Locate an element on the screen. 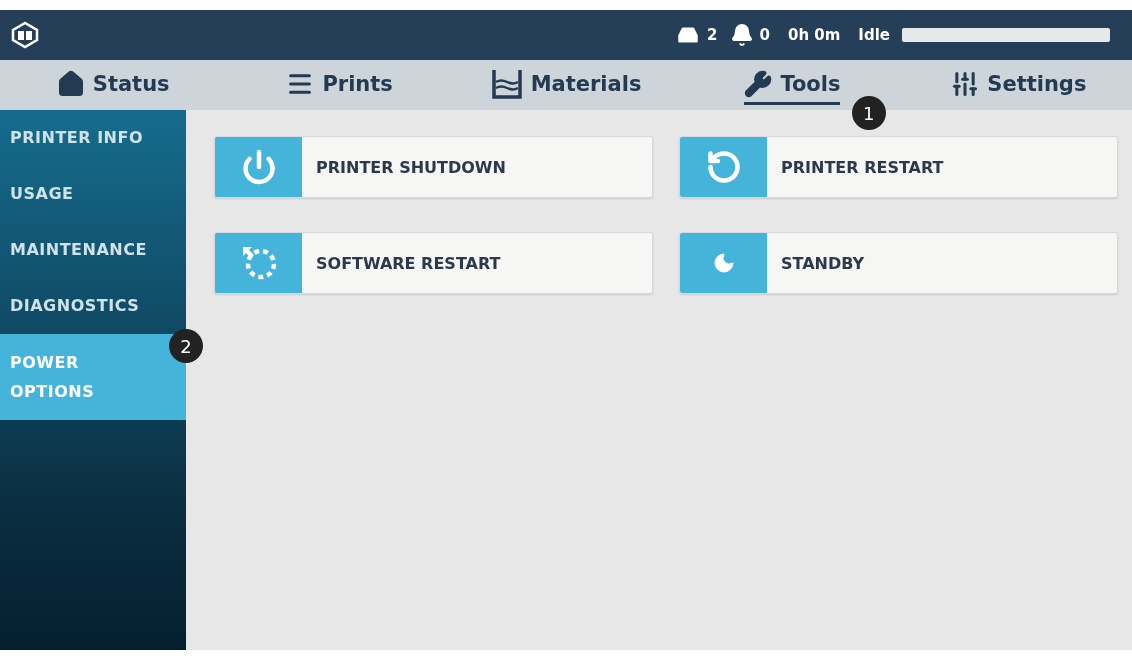  action-button: SOFTWARE RESTART is located at coordinates (433, 263).